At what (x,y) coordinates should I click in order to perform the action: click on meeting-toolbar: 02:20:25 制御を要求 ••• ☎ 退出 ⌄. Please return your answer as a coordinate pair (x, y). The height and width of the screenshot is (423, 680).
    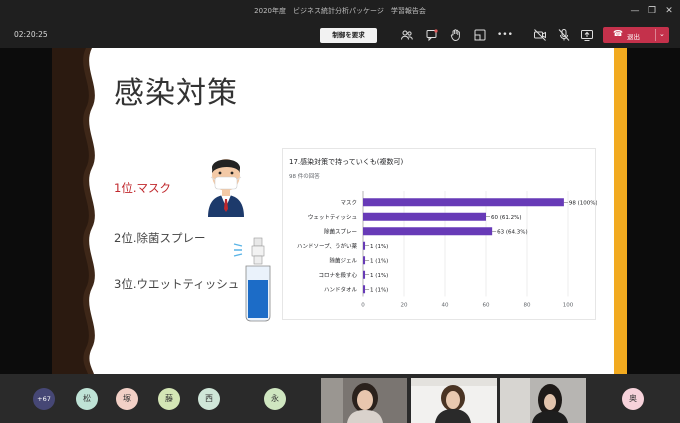
    Looking at the image, I should click on (340, 35).